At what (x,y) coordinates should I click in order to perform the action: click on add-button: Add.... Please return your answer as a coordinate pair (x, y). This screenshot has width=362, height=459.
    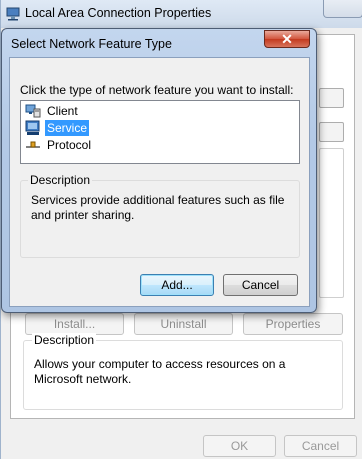
    Looking at the image, I should click on (177, 285).